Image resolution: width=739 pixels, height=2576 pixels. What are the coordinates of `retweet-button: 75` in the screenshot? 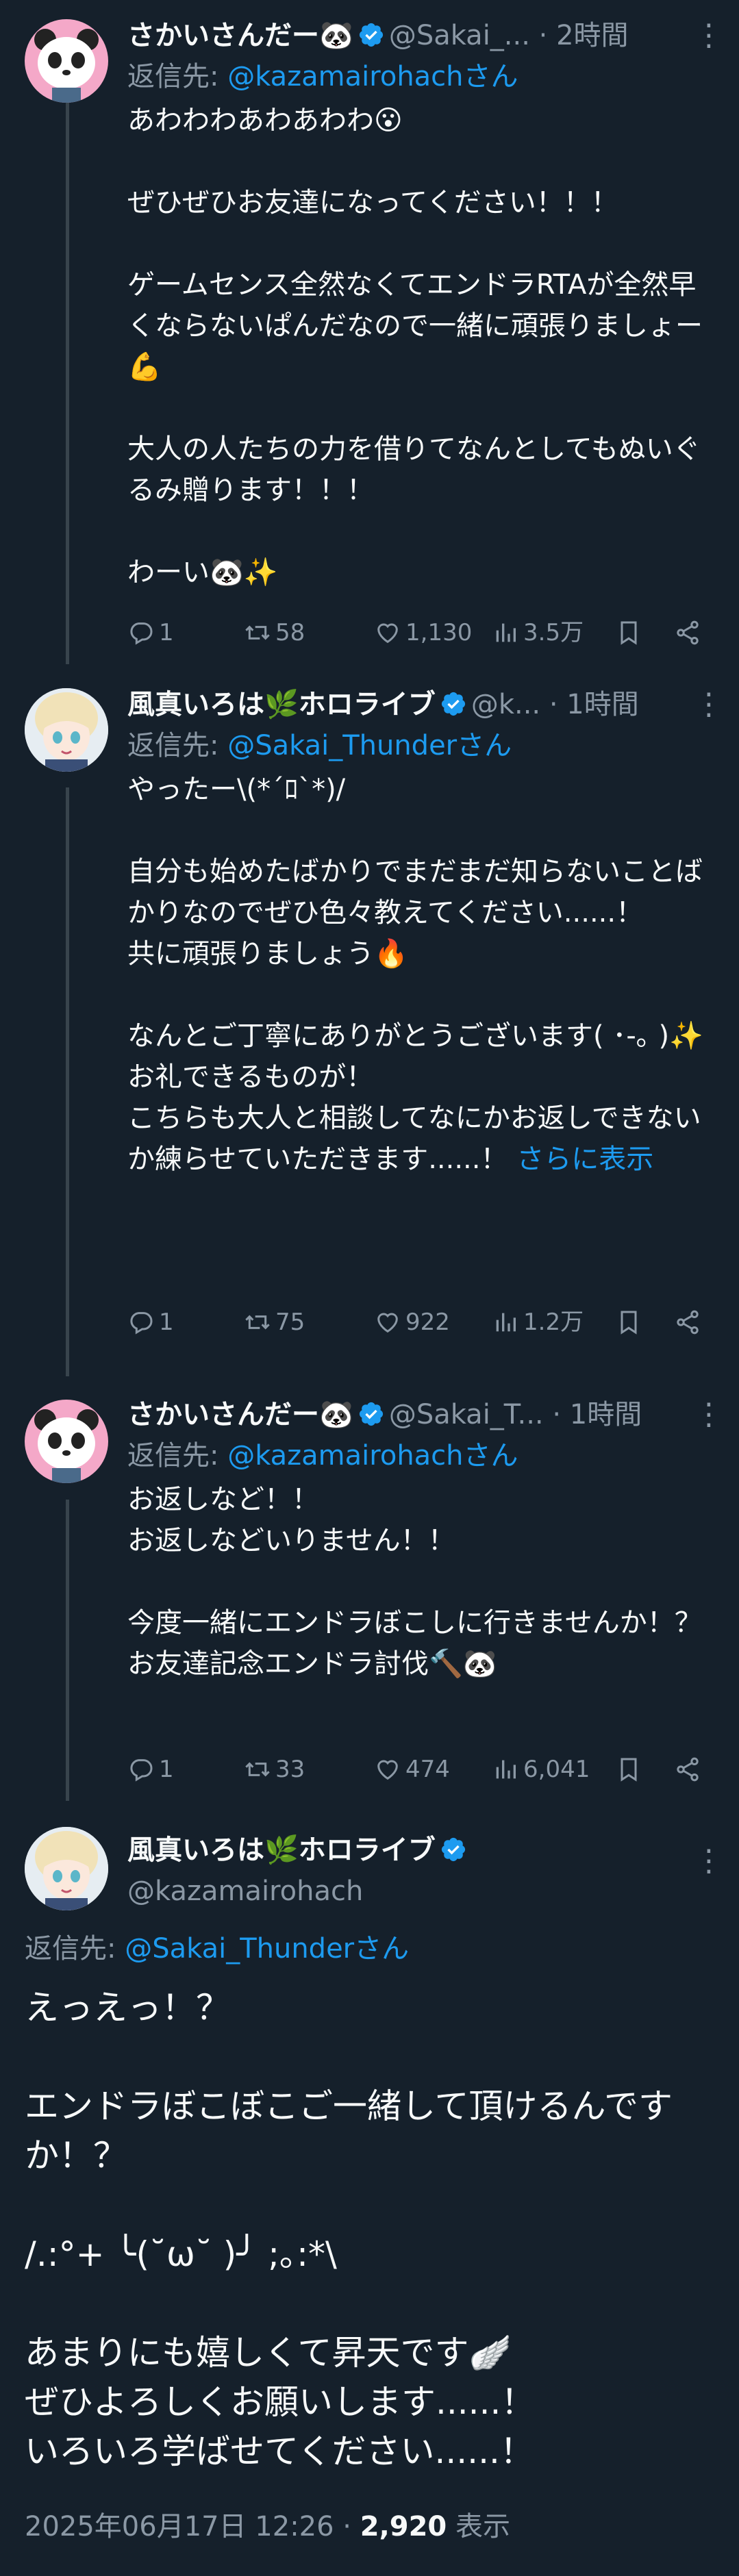 It's located at (274, 1322).